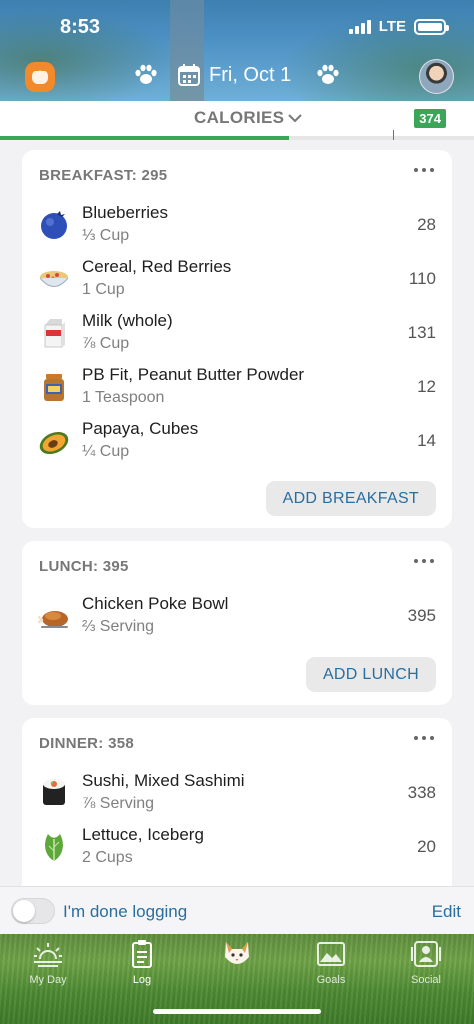  I want to click on food-item: Papaya, Cubes ¼ Cup 14, so click(237, 440).